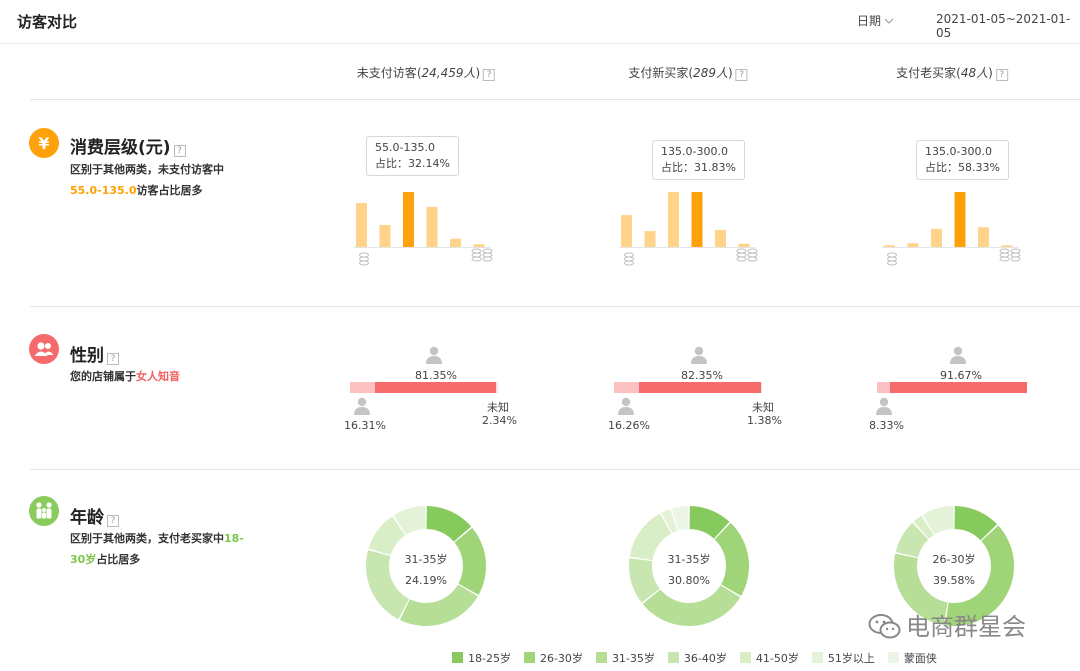 The height and width of the screenshot is (671, 1080). I want to click on watermark: 电商群星会, so click(947, 625).